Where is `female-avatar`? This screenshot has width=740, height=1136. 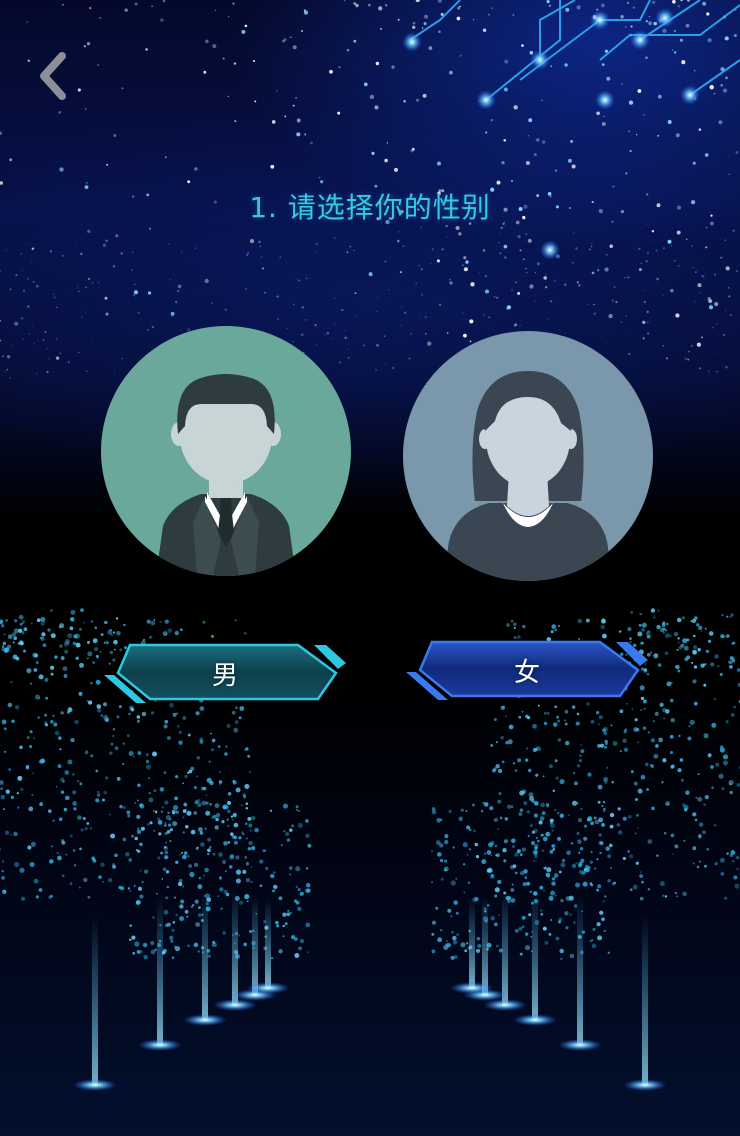
female-avatar is located at coordinates (528, 456).